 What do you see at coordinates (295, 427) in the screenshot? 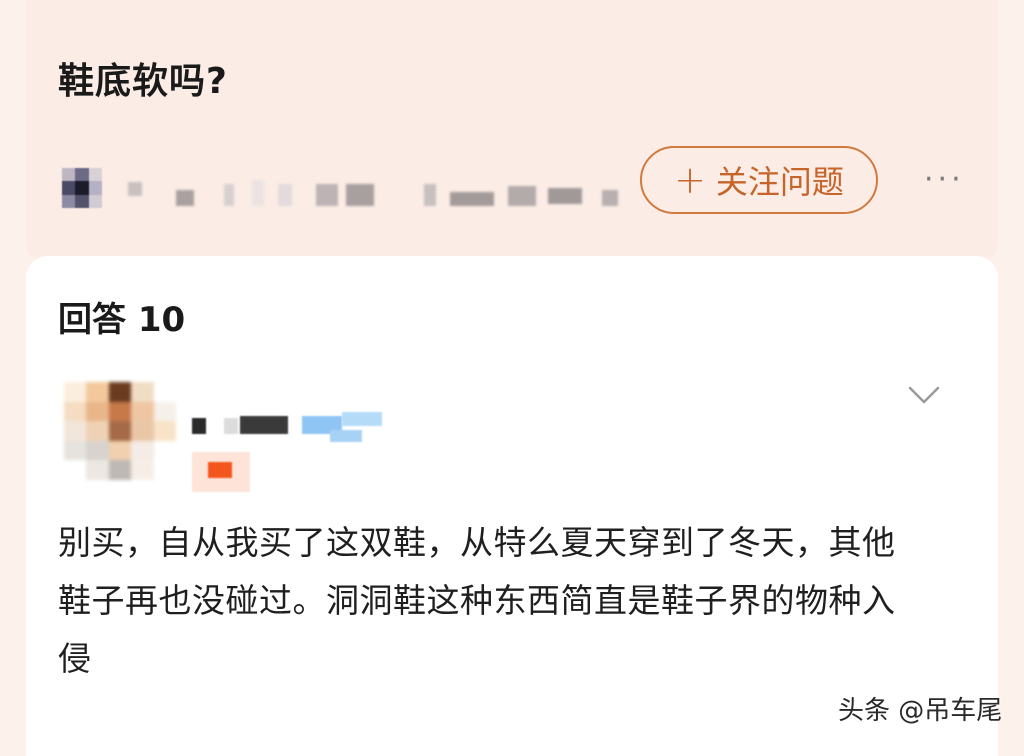
I see `answerer-name-redacted` at bounding box center [295, 427].